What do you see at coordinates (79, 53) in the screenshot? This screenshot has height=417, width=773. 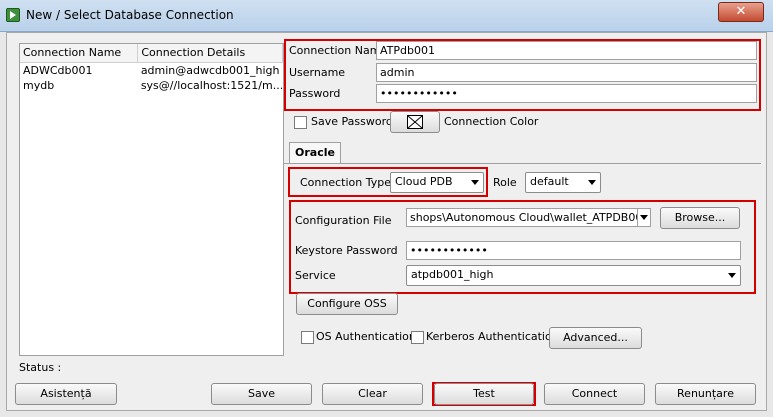 I see `column-header-connection-name: Connection Name` at bounding box center [79, 53].